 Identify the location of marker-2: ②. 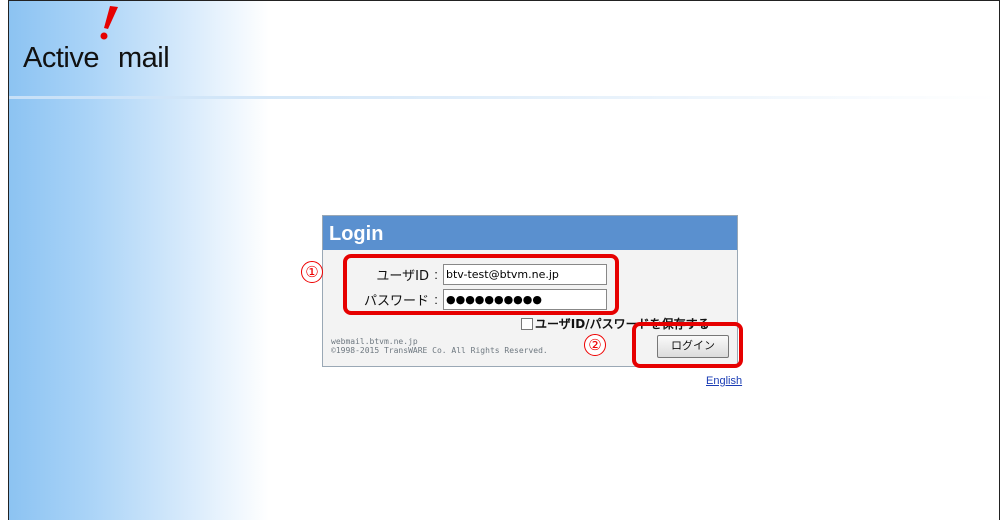
(595, 345).